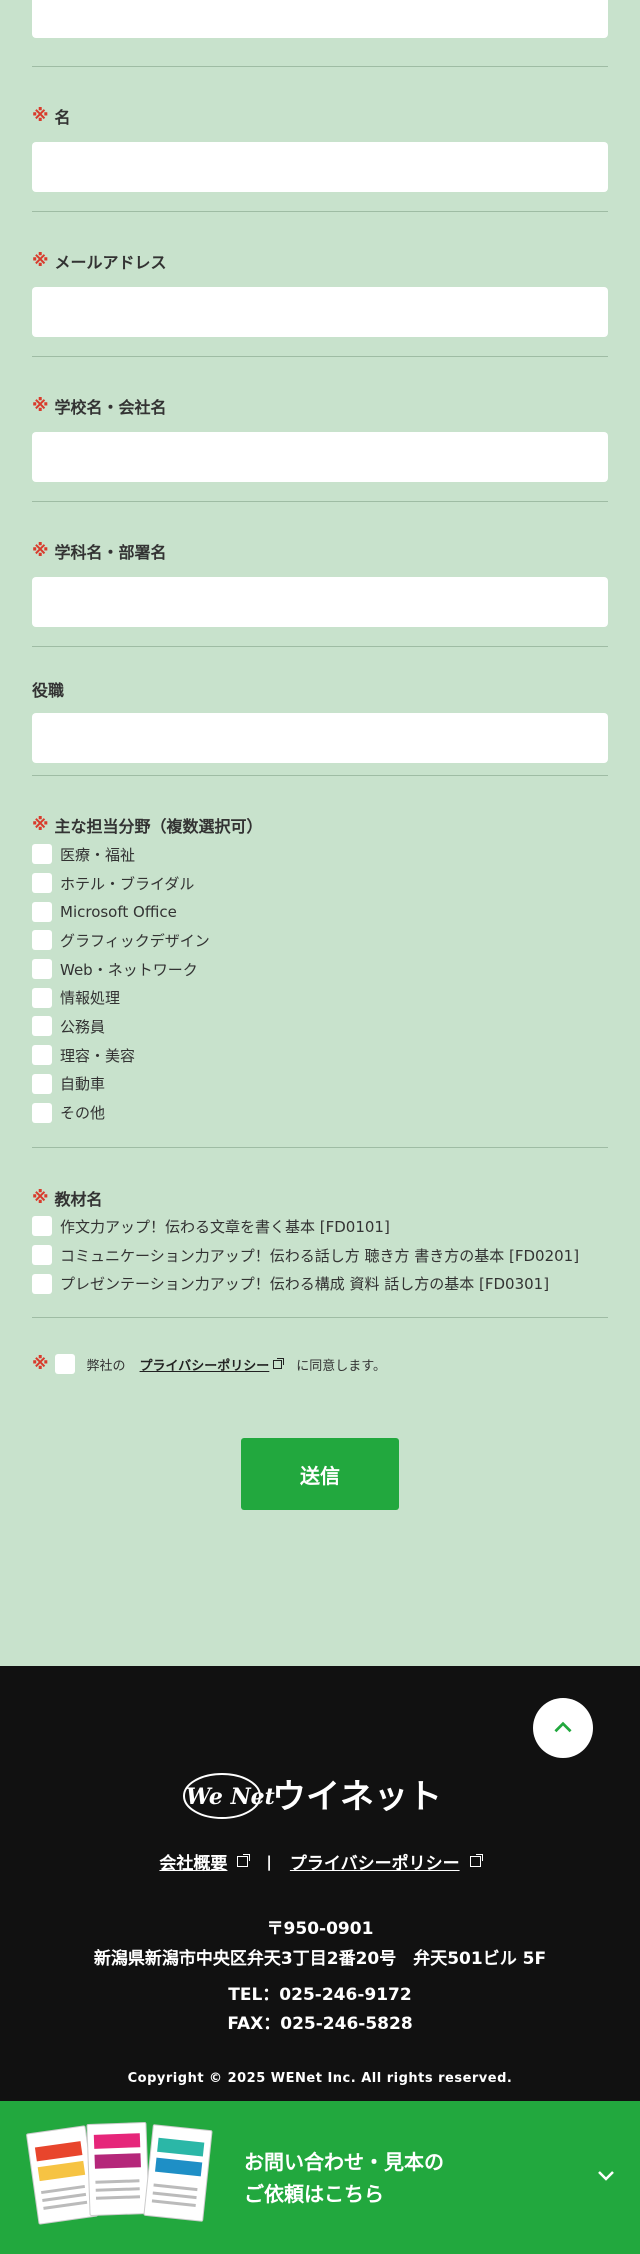  What do you see at coordinates (64, 1364) in the screenshot?
I see `agree-checkbox` at bounding box center [64, 1364].